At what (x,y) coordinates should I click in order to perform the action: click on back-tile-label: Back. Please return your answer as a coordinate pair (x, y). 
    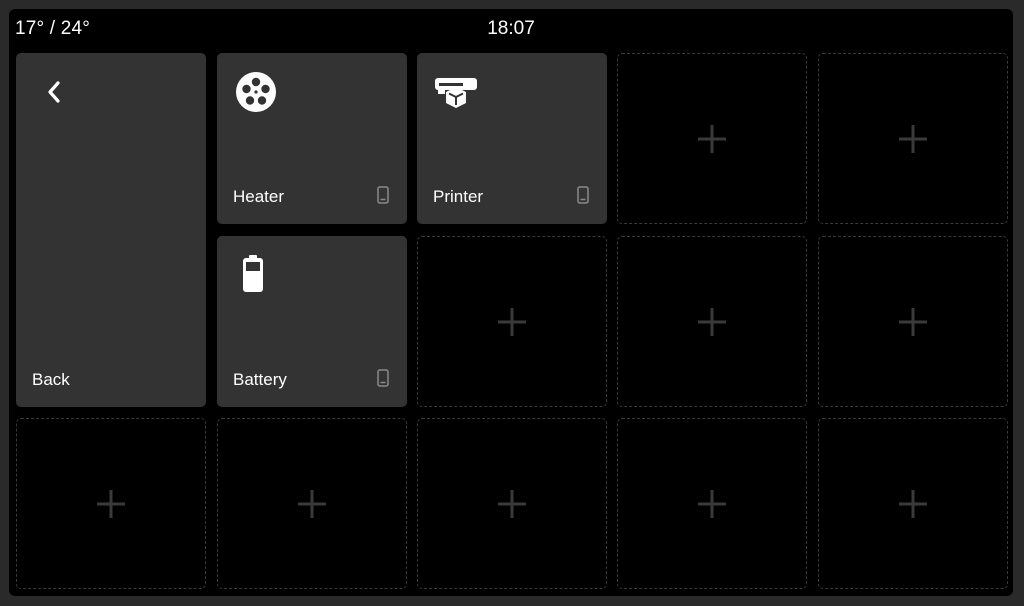
    Looking at the image, I should click on (51, 379).